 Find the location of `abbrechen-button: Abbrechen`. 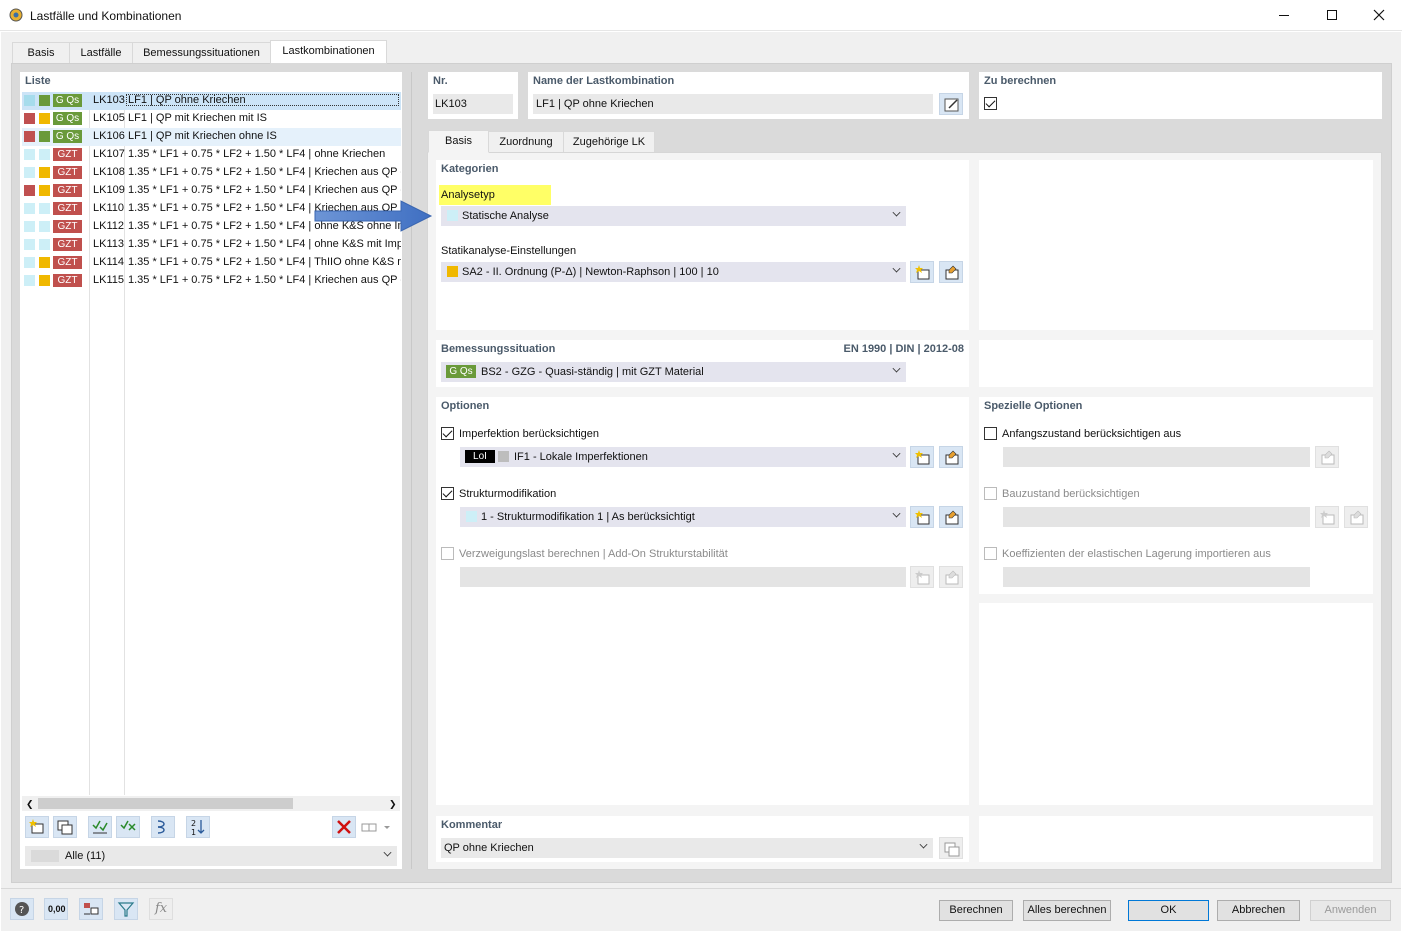

abbrechen-button: Abbrechen is located at coordinates (1258, 910).